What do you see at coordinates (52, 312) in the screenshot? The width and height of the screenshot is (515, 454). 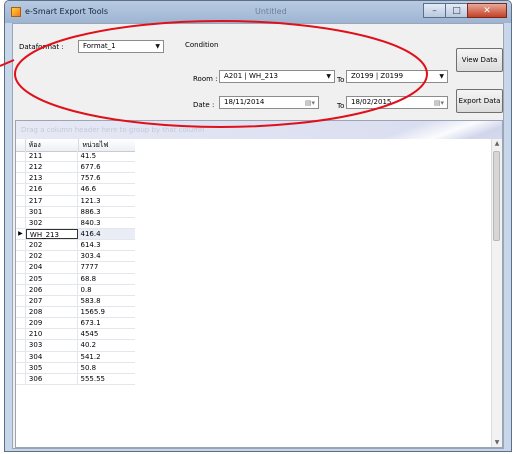 I see `cell-room: 208` at bounding box center [52, 312].